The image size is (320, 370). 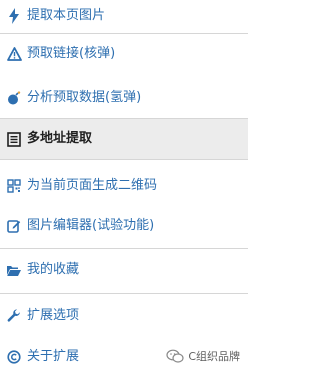 I want to click on menu-item-multi-url-extract: 多地址提取, so click(x=124, y=139).